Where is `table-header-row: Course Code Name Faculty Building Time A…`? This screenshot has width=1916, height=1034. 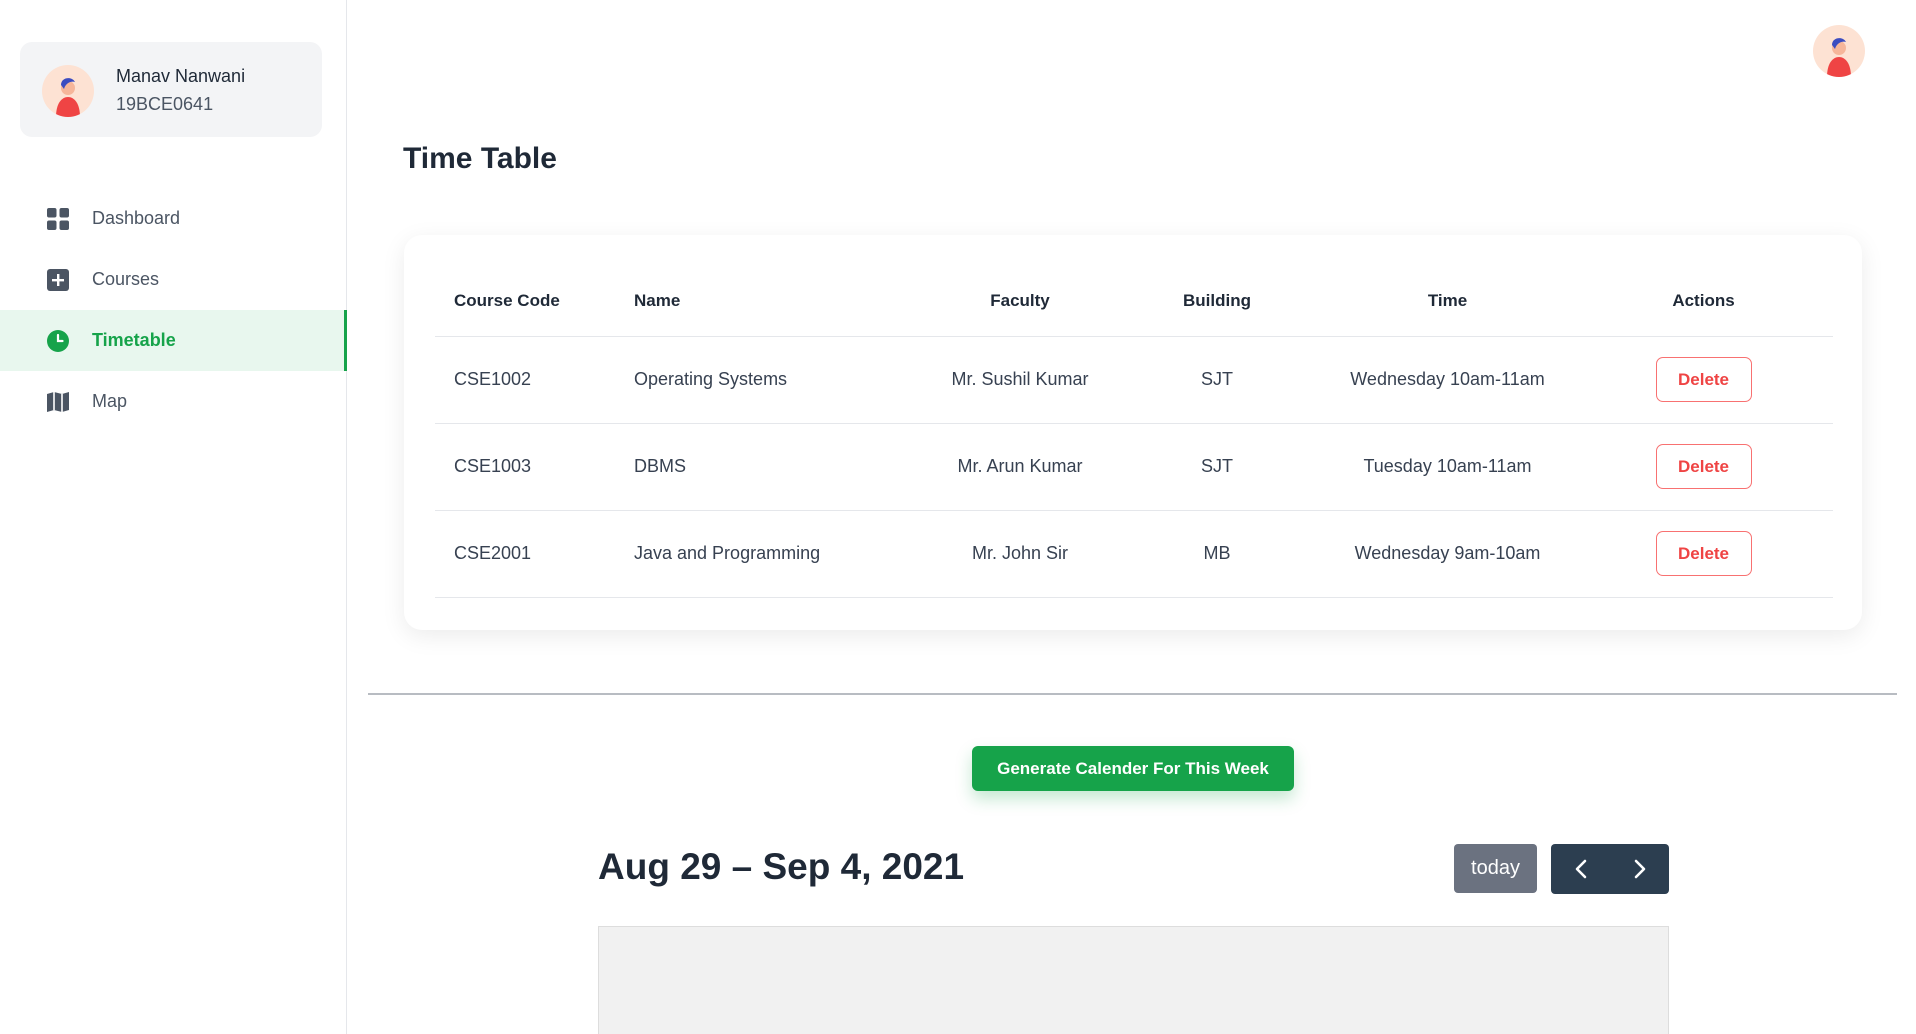
table-header-row: Course Code Name Faculty Building Time A… is located at coordinates (1134, 301).